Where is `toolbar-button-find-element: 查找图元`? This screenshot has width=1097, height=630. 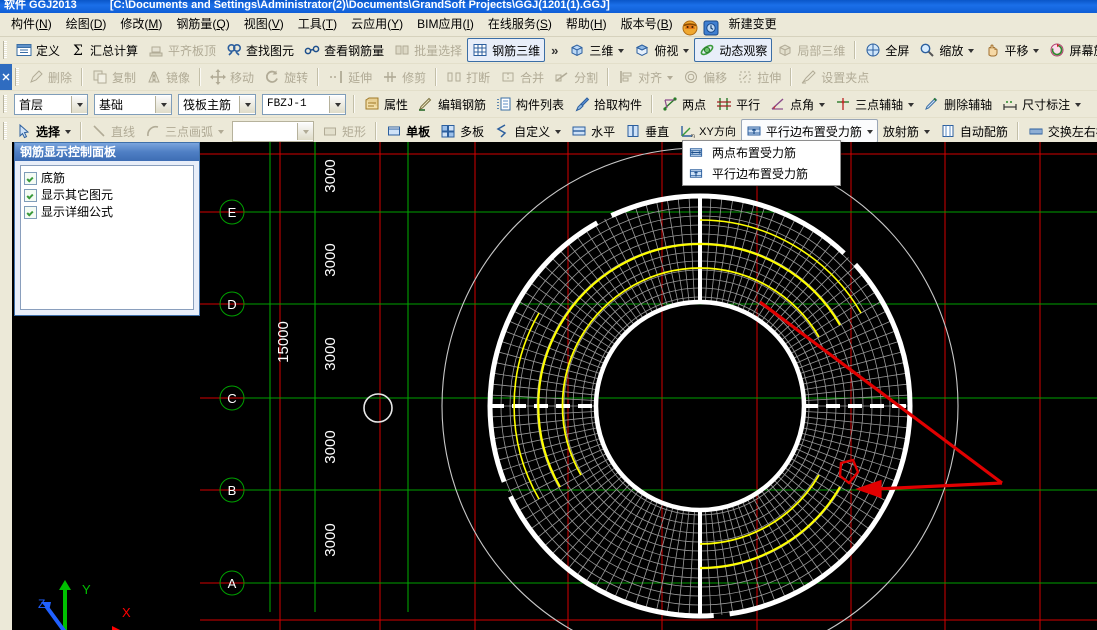 toolbar-button-find-element: 查找图元 is located at coordinates (260, 50).